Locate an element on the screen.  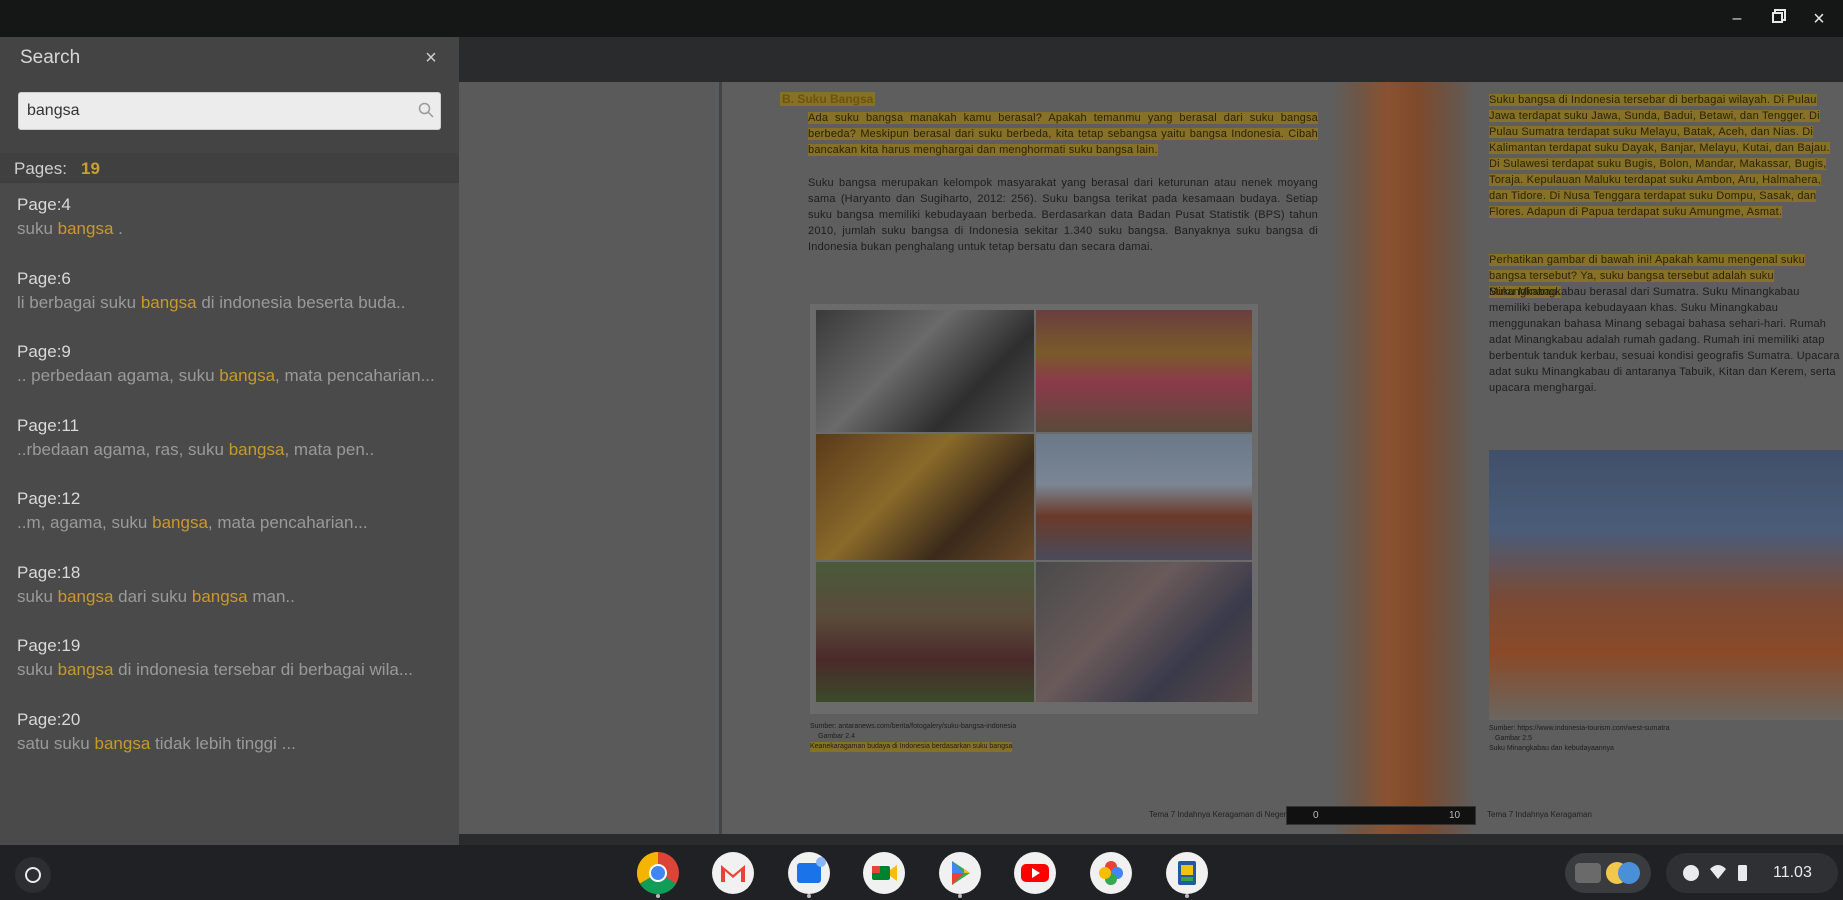
result-page: Page:19 is located at coordinates (49, 645).